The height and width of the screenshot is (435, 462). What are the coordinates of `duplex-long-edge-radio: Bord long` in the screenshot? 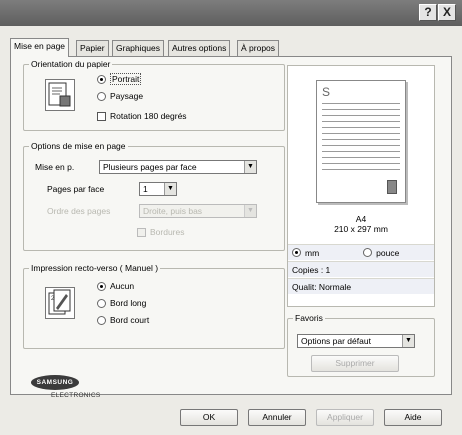 It's located at (121, 303).